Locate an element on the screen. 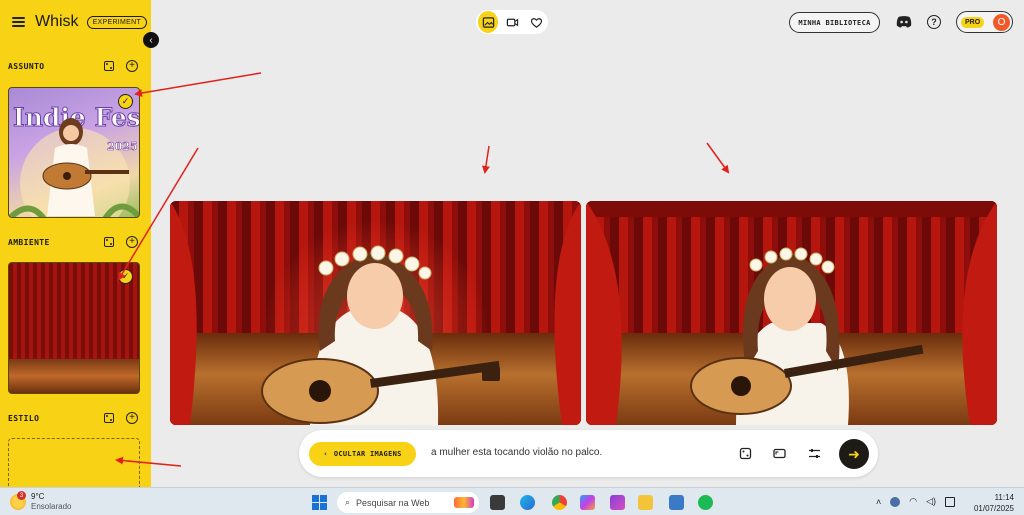 This screenshot has height=515, width=1024. collapse-sidebar-button: ‹ is located at coordinates (151, 40).